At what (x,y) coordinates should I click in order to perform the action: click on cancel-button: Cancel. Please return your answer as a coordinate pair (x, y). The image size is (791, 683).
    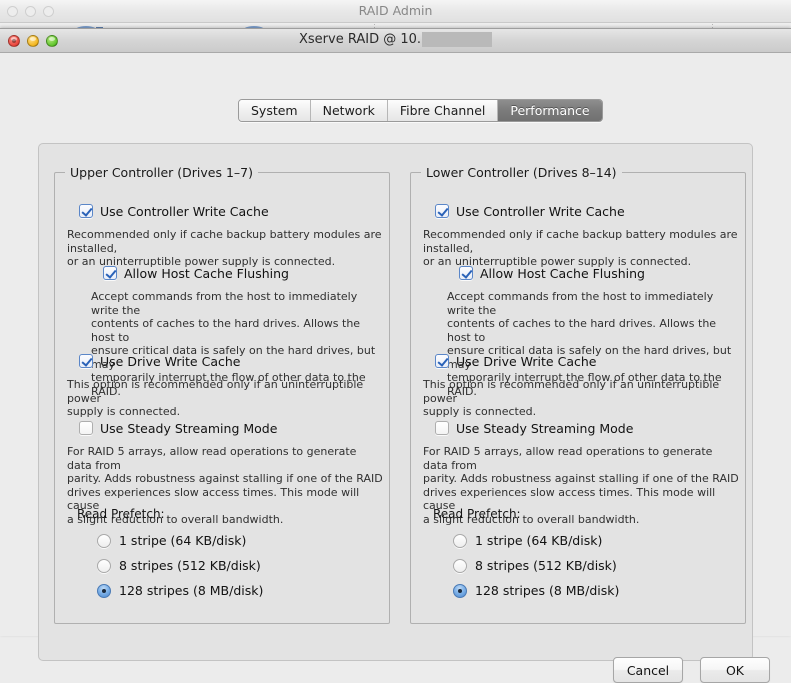
    Looking at the image, I should click on (648, 670).